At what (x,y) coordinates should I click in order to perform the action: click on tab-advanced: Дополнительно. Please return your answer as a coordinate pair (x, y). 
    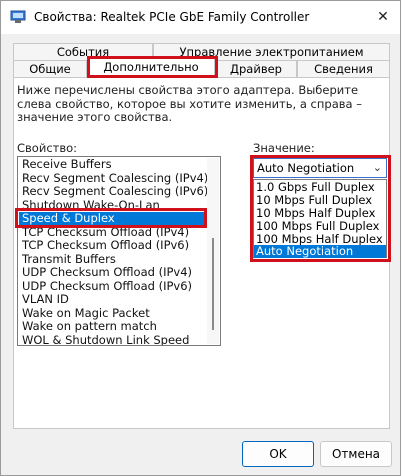
    Looking at the image, I should click on (151, 68).